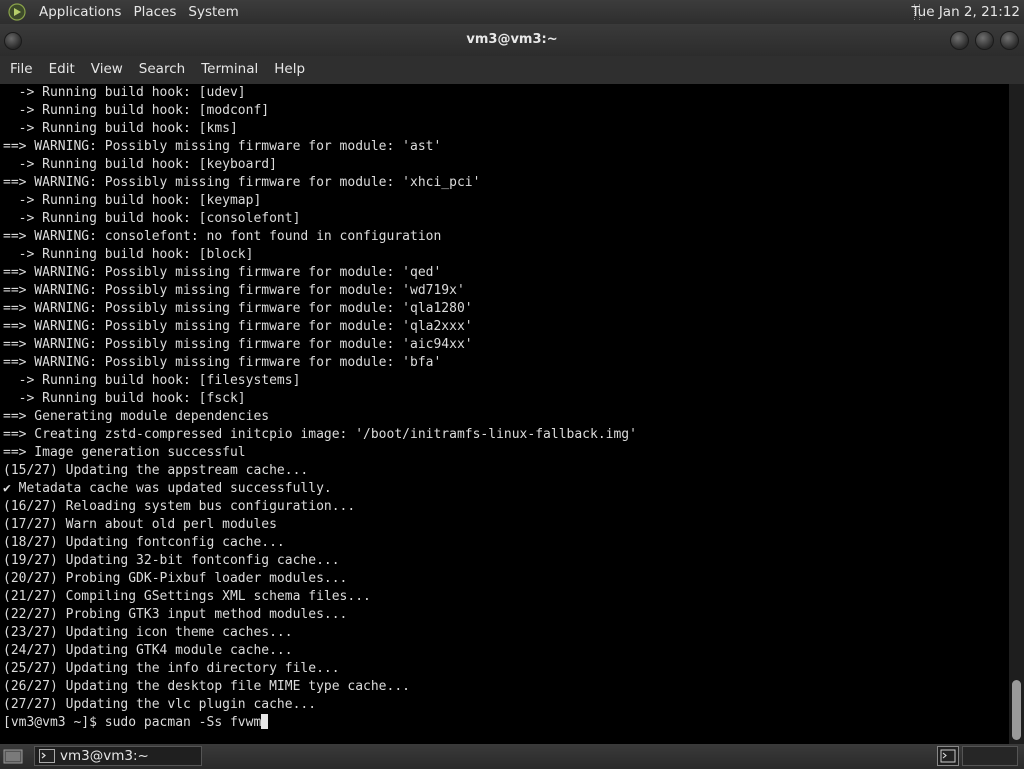  Describe the element at coordinates (80, 12) in the screenshot. I see `applications-menu: Applications` at that location.